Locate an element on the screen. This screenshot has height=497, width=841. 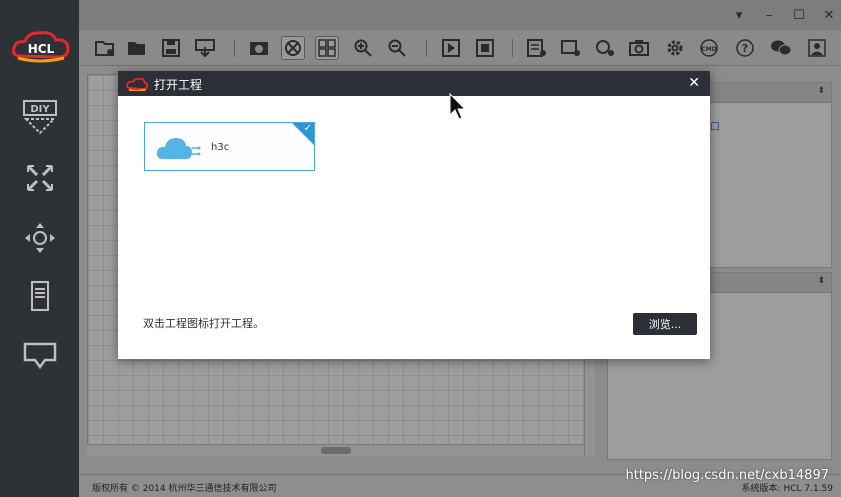
left-sidebar: HCL DIY is located at coordinates (39, 248).